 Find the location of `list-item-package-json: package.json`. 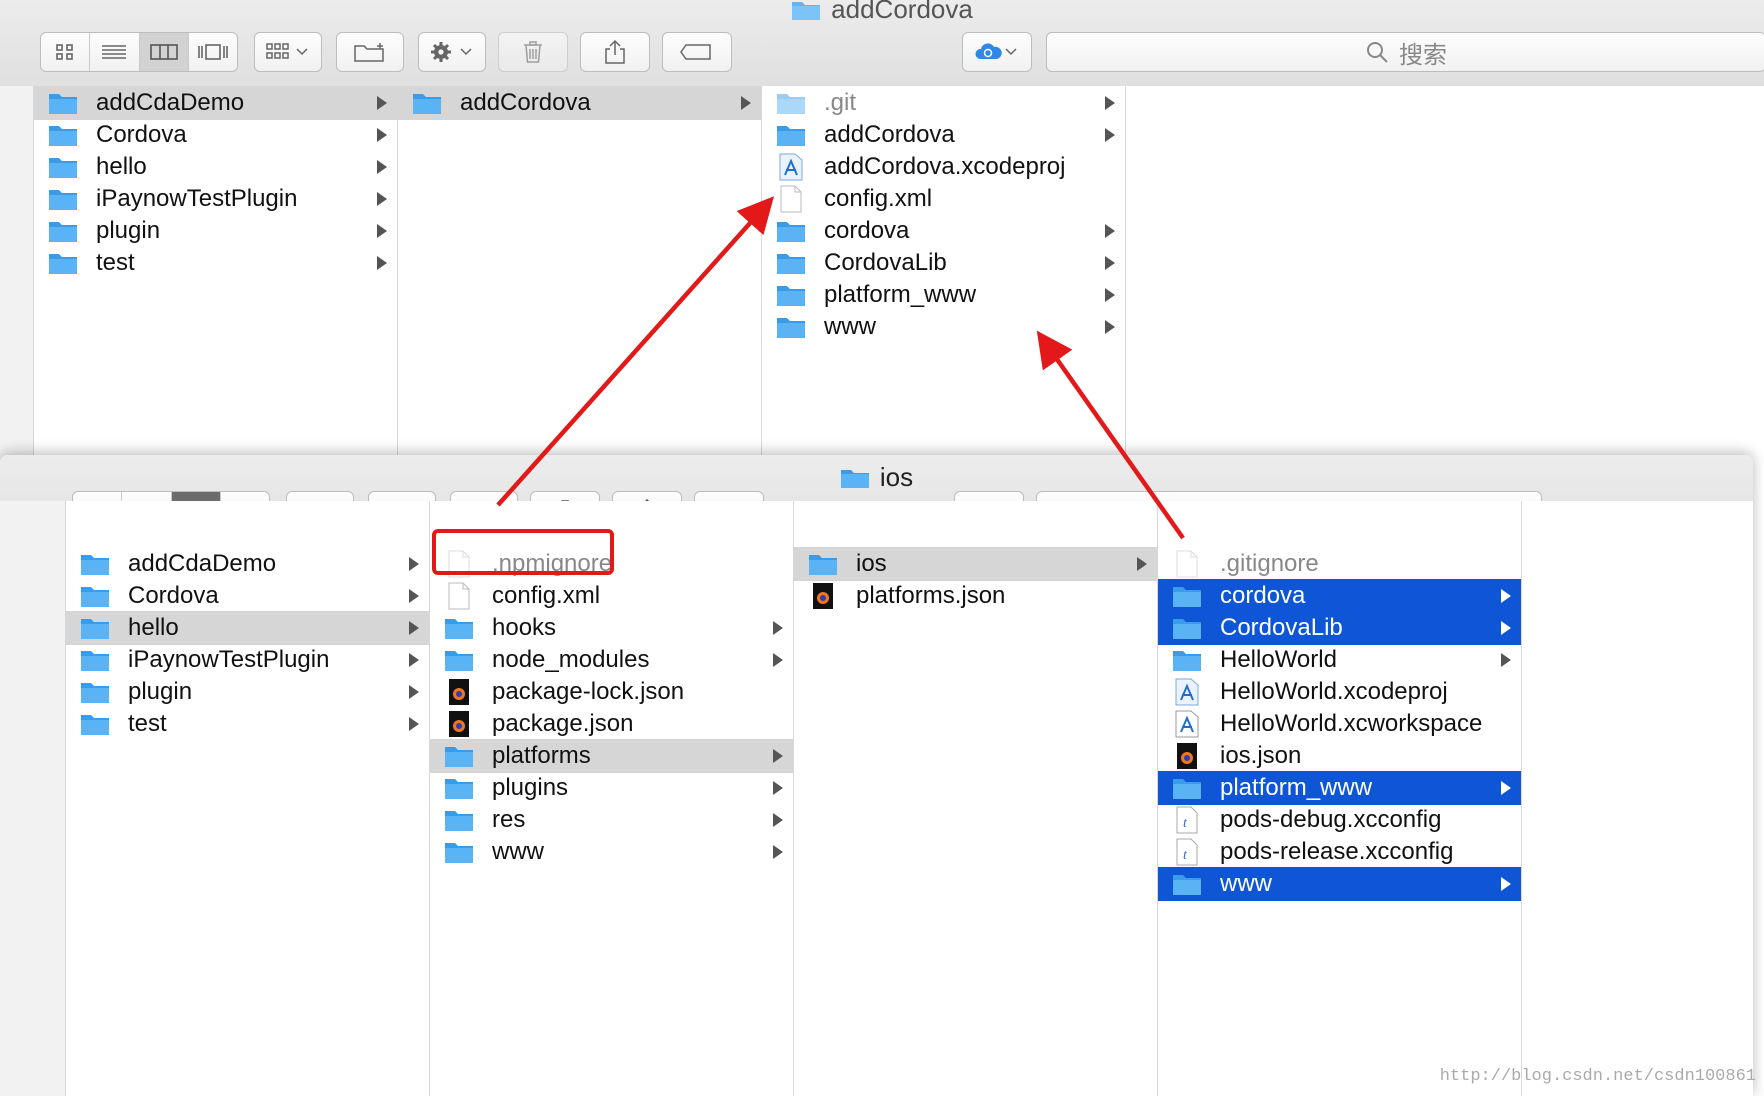

list-item-package-json: package.json is located at coordinates (611, 724).